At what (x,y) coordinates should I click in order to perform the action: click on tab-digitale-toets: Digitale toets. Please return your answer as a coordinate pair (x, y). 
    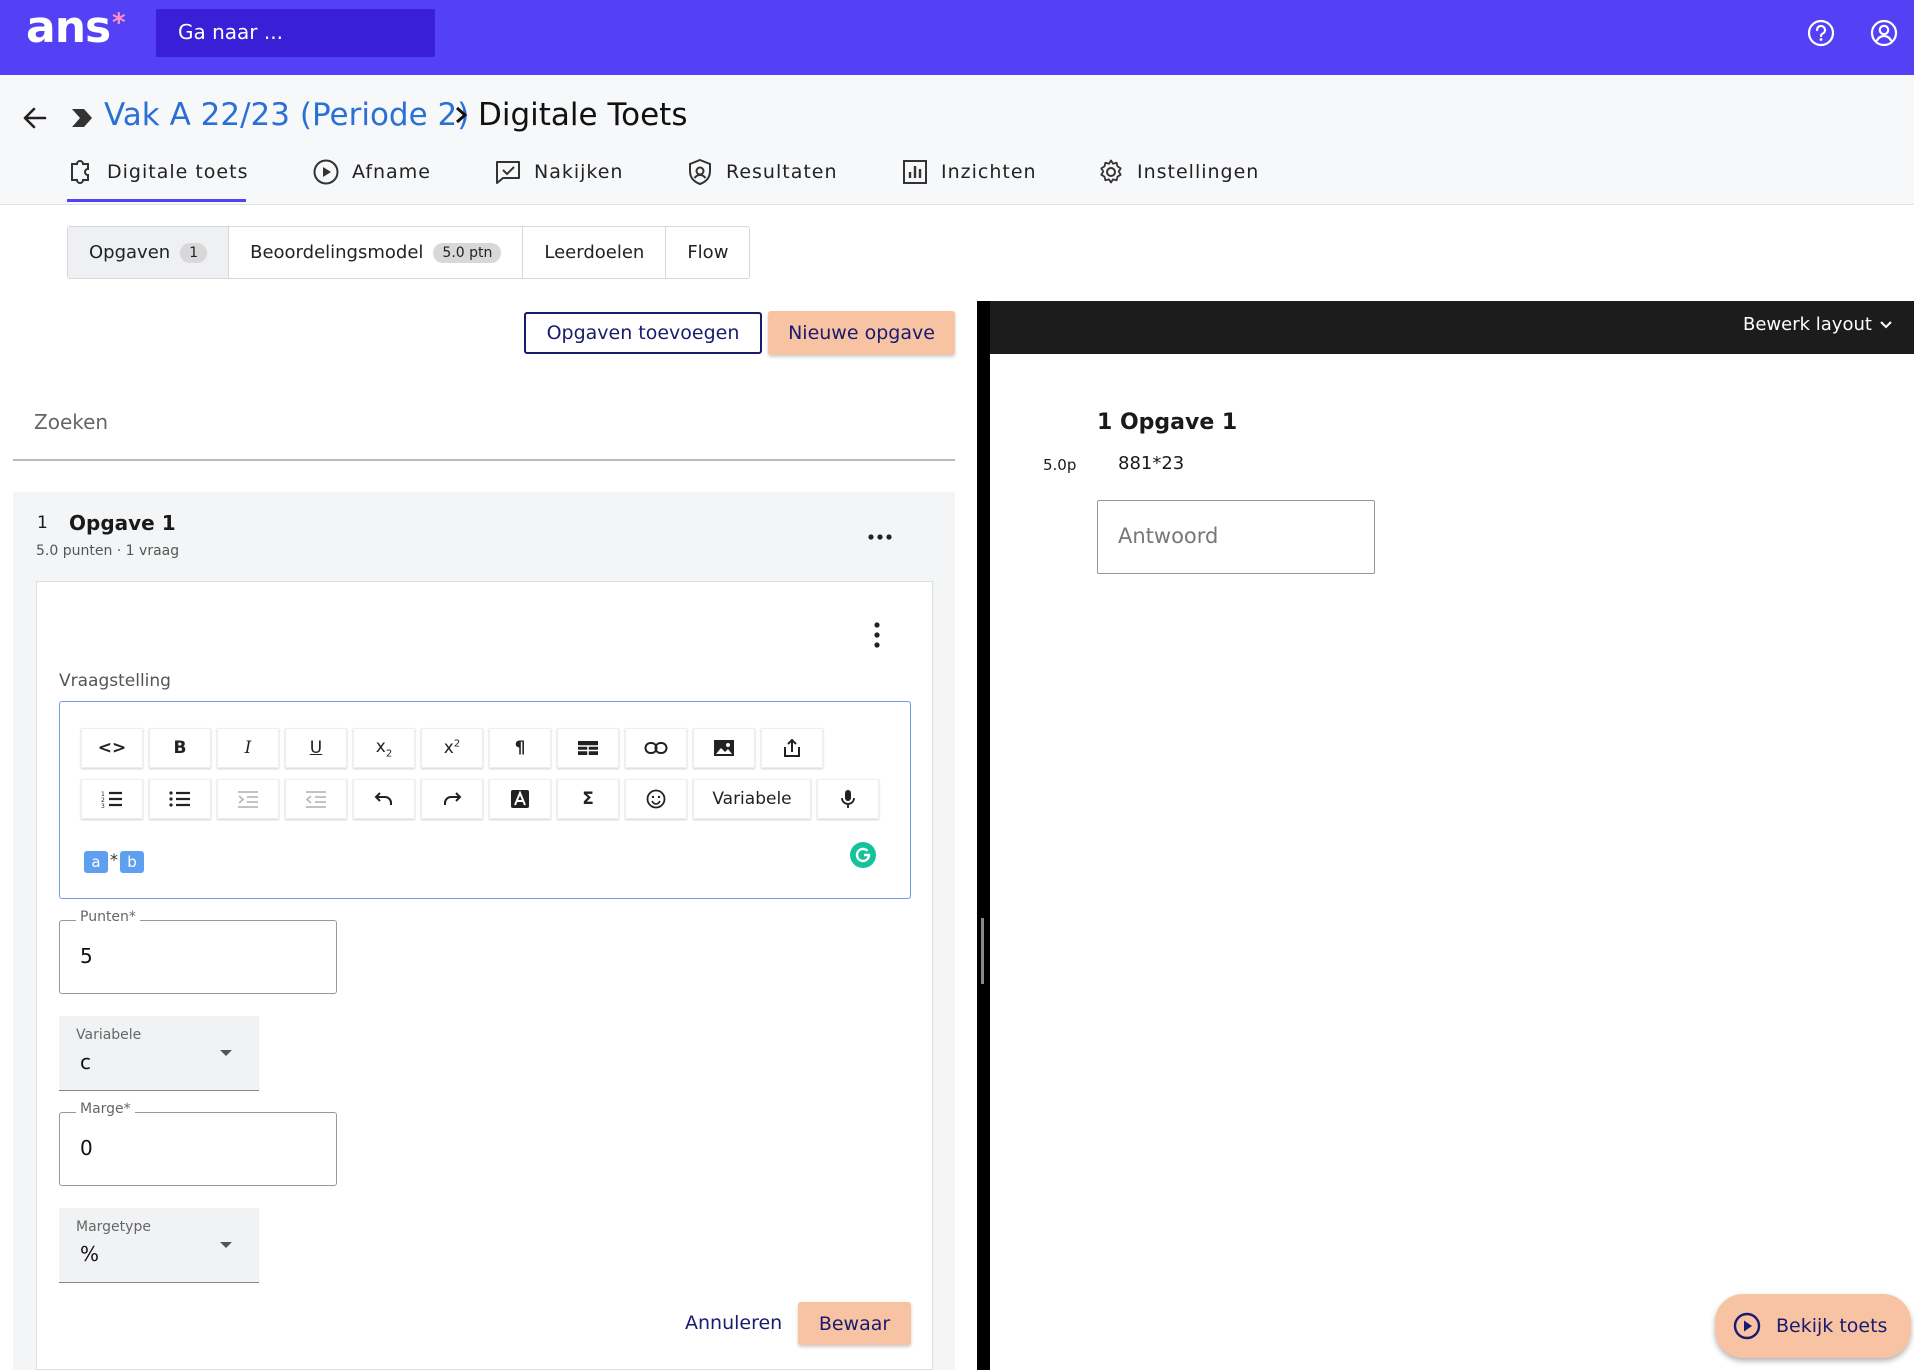
    Looking at the image, I should click on (157, 172).